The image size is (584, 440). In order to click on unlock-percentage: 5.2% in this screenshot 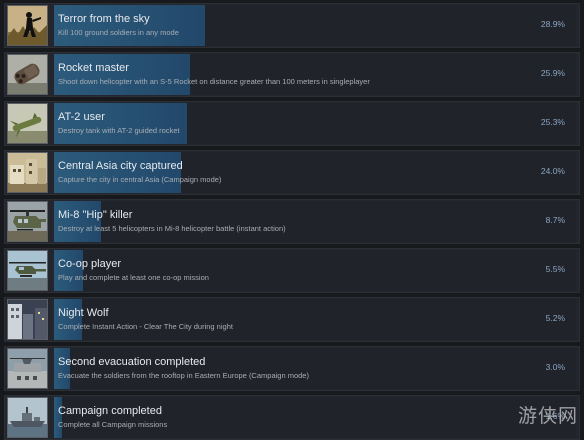, I will do `click(555, 318)`.